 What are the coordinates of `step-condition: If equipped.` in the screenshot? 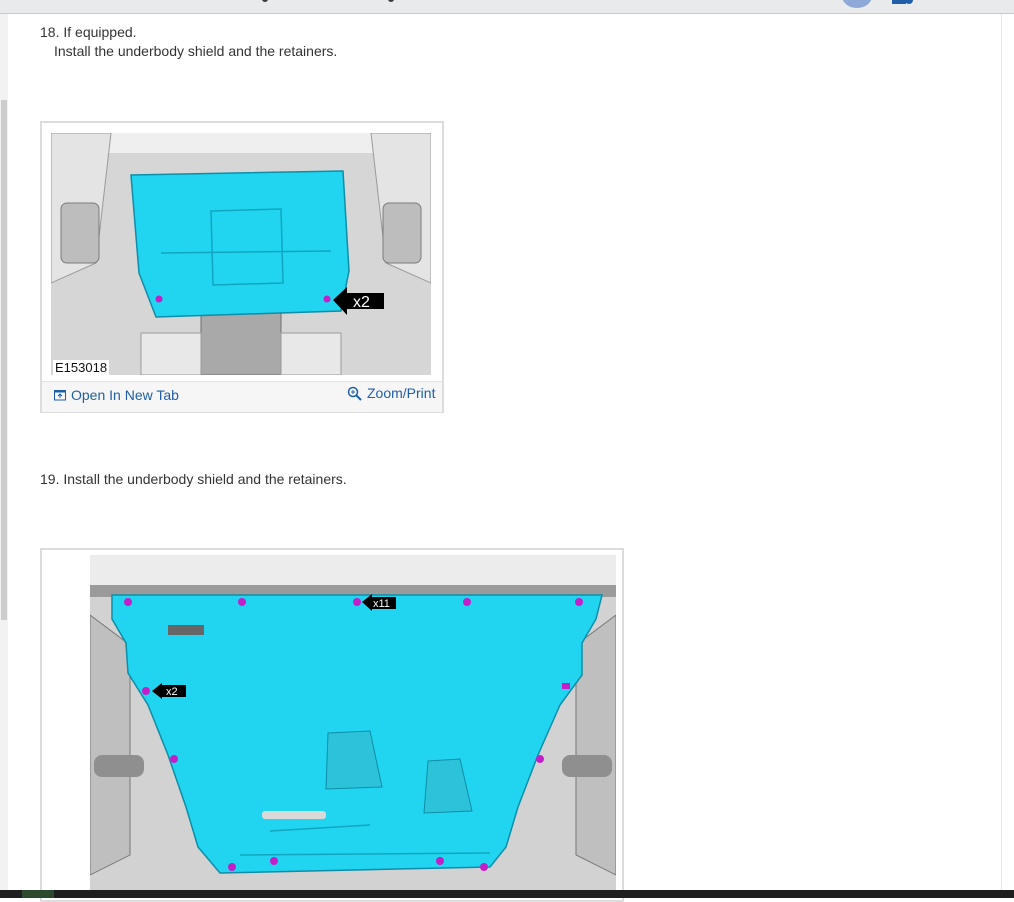 It's located at (100, 32).